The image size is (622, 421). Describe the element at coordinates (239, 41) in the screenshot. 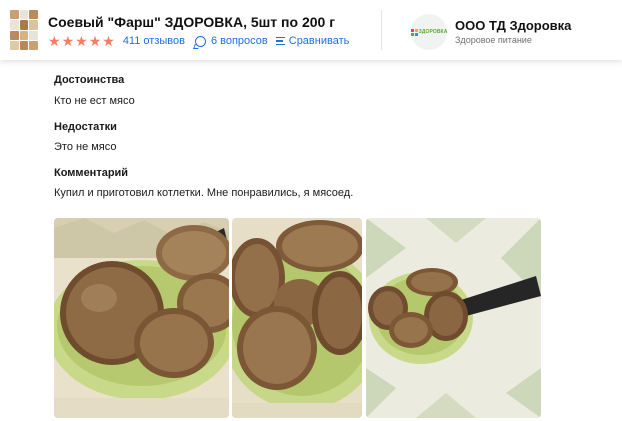

I see `questions-link: 6 вопросов` at that location.